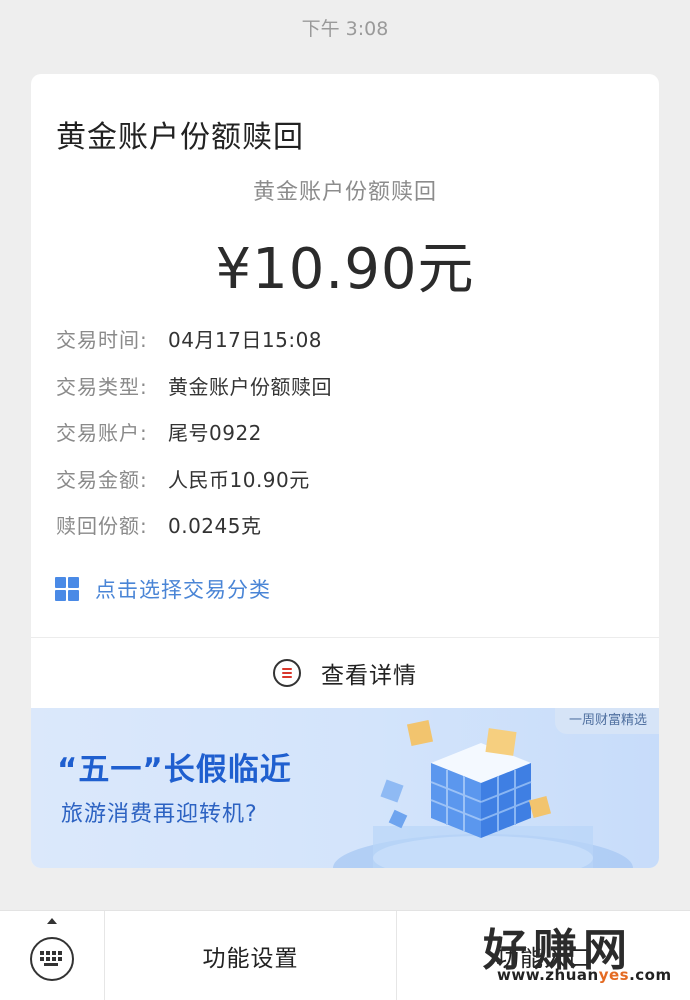  I want to click on detail-value: 尾号0922, so click(215, 433).